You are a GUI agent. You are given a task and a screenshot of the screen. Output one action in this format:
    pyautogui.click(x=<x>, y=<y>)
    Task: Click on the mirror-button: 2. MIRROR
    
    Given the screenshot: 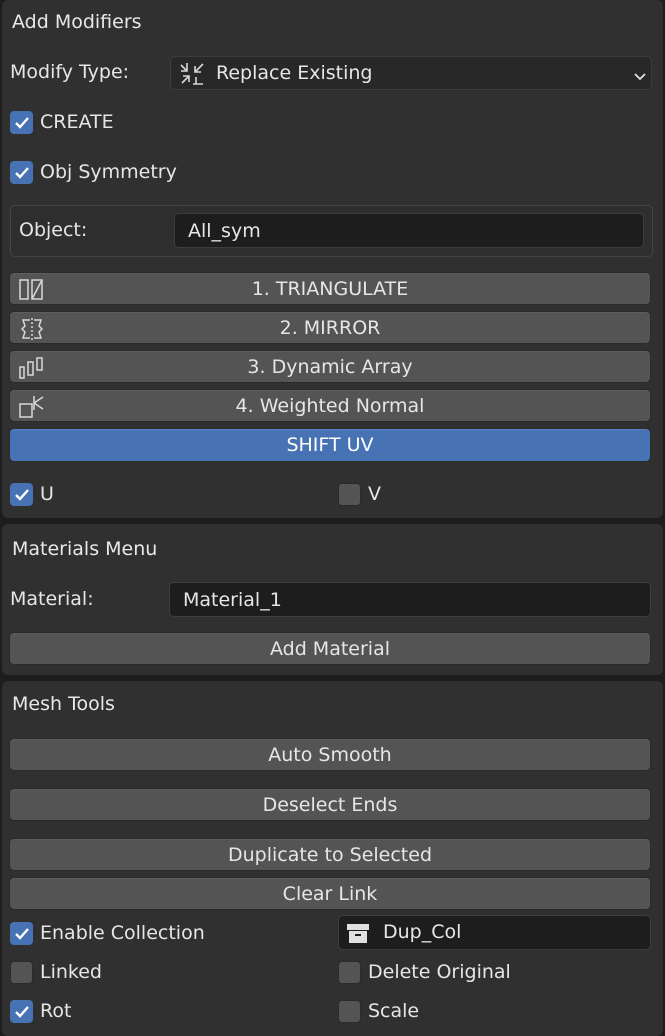 What is the action you would take?
    pyautogui.click(x=330, y=327)
    